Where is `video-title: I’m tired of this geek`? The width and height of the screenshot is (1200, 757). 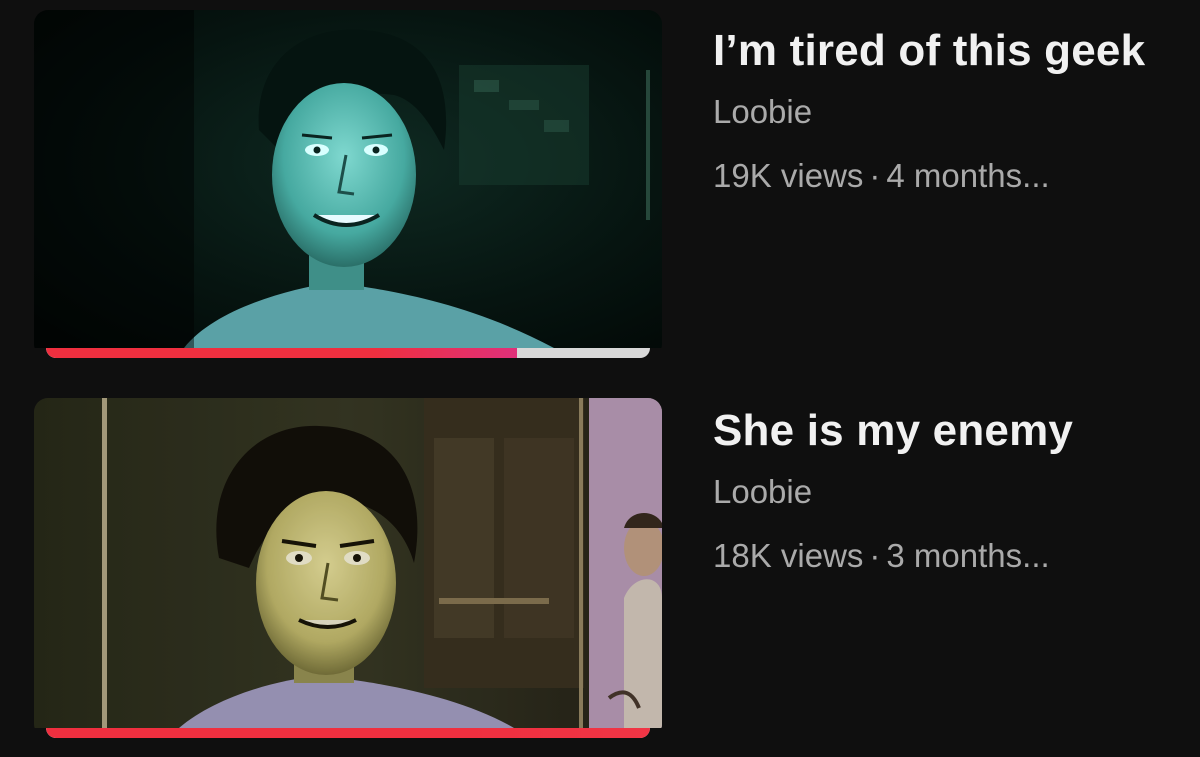 video-title: I’m tired of this geek is located at coordinates (943, 51).